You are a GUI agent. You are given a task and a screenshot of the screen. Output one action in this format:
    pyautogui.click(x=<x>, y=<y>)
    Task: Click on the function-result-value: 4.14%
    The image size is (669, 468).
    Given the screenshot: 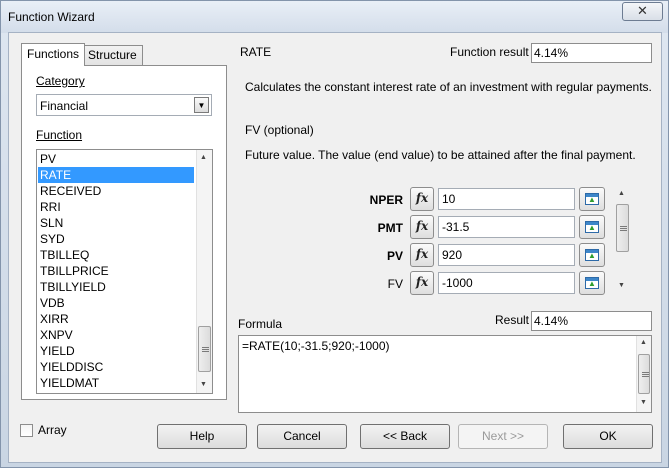 What is the action you would take?
    pyautogui.click(x=591, y=53)
    